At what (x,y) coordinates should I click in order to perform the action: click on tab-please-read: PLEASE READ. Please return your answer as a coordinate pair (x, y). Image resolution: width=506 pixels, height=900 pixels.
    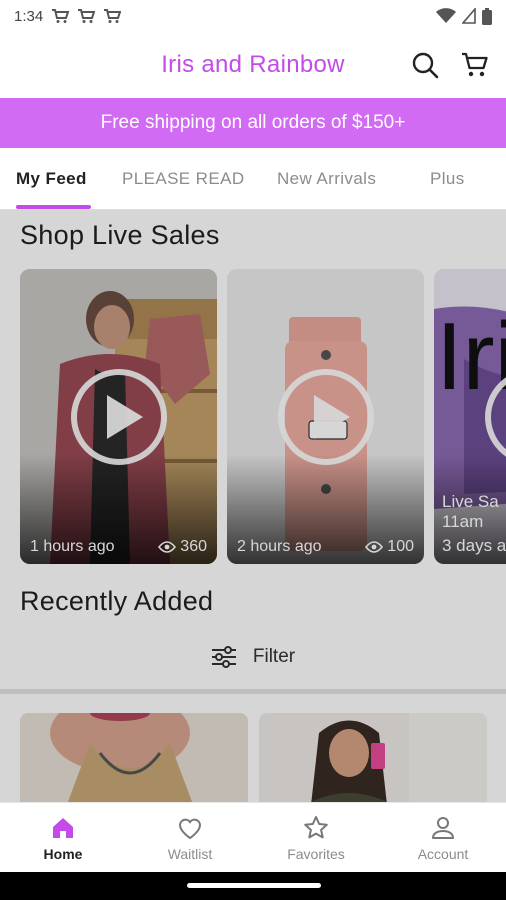
    Looking at the image, I should click on (183, 179).